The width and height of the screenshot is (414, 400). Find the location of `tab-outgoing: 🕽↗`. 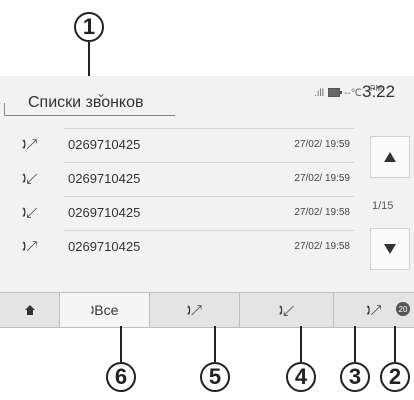

tab-outgoing: 🕽↗ is located at coordinates (195, 310).